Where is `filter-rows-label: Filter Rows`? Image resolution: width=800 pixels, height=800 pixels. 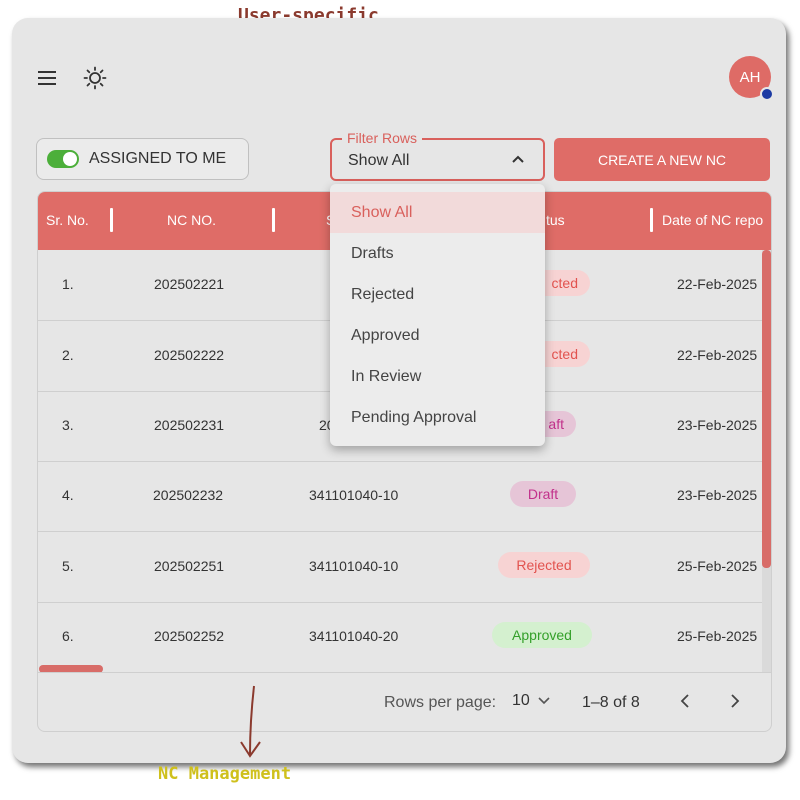
filter-rows-label: Filter Rows is located at coordinates (382, 138).